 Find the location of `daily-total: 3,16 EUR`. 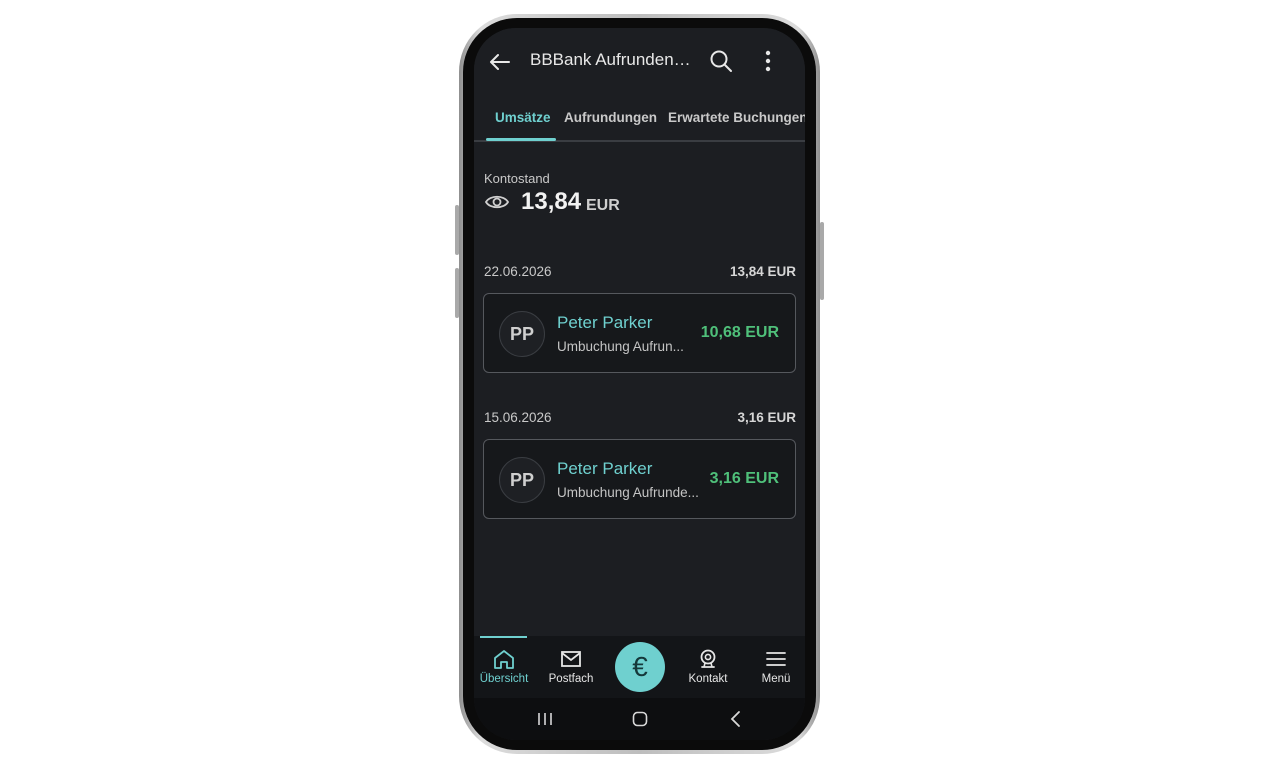

daily-total: 3,16 EUR is located at coordinates (766, 417).